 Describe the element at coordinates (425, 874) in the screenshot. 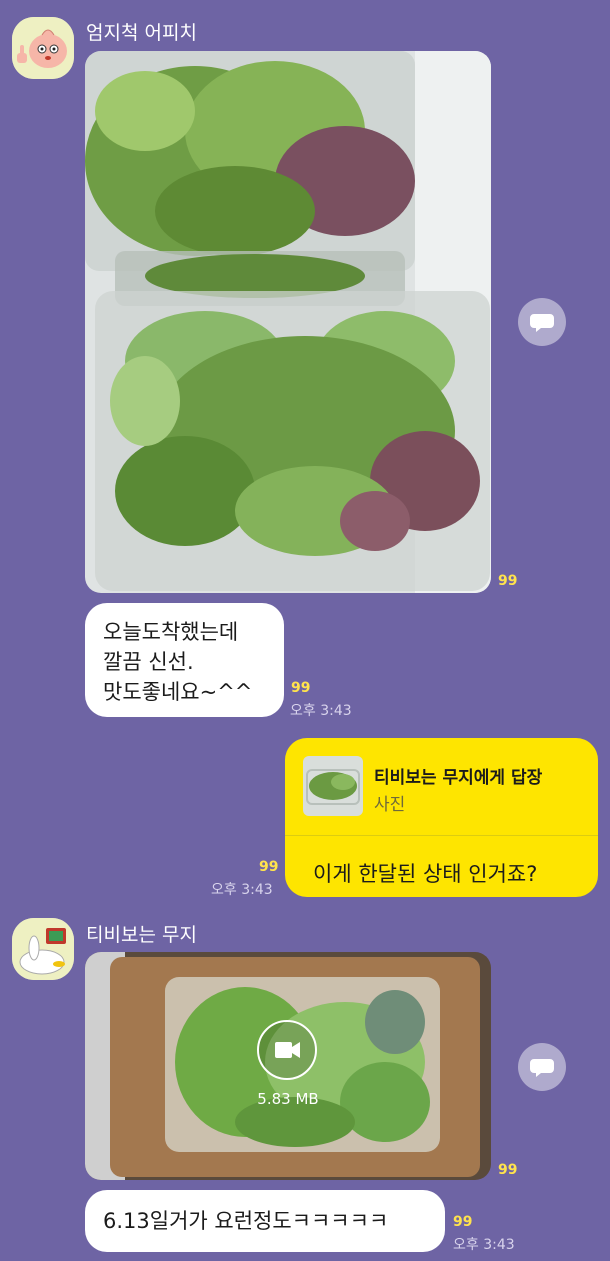

I see `message-text: 이게 한달된 상태 인거죠?` at that location.